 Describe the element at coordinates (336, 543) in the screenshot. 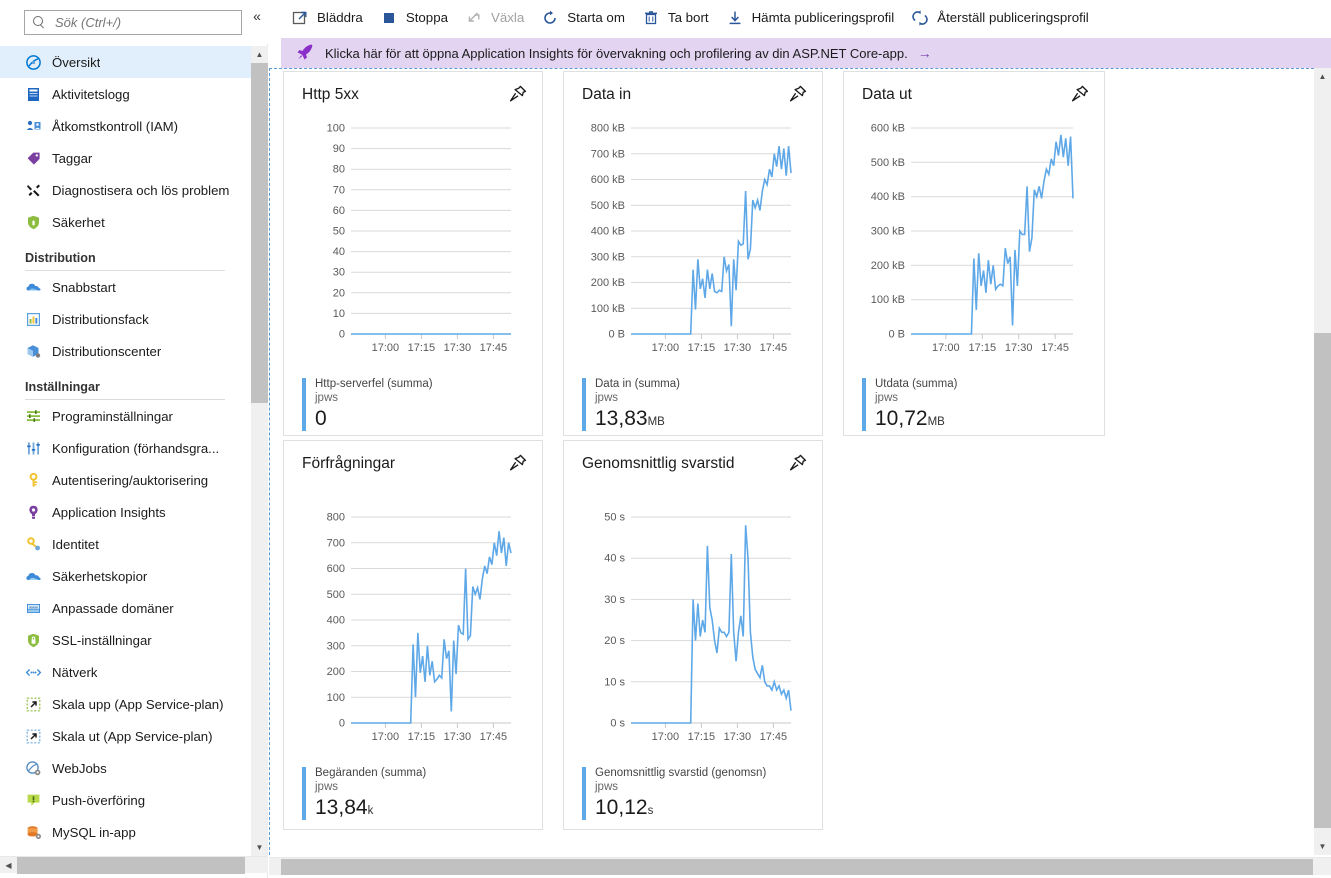

I see `svg-text: 700` at that location.